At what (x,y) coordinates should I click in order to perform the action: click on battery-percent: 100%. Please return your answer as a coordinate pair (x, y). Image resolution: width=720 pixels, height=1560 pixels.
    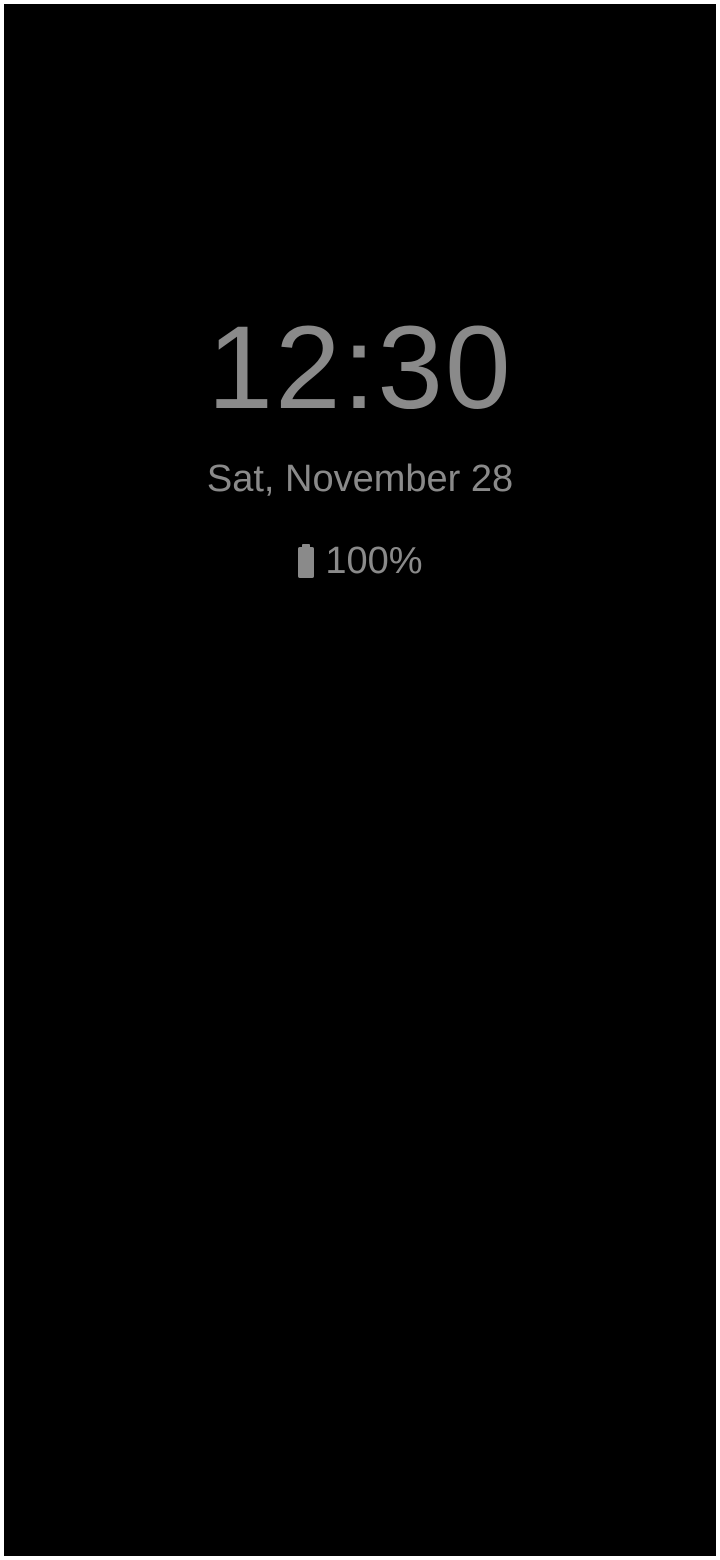
    Looking at the image, I should click on (374, 560).